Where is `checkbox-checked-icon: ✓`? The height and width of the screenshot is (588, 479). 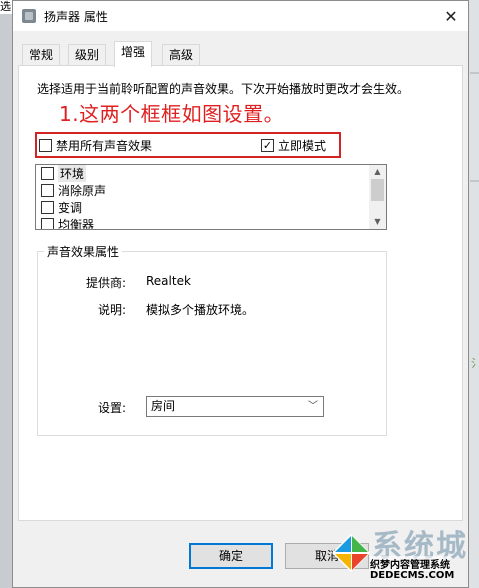 checkbox-checked-icon: ✓ is located at coordinates (267, 145).